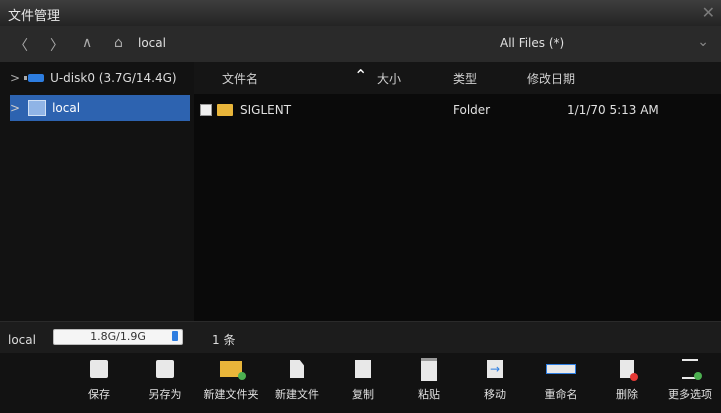 Image resolution: width=721 pixels, height=413 pixels. Describe the element at coordinates (99, 394) in the screenshot. I see `save-label: 保存` at that location.